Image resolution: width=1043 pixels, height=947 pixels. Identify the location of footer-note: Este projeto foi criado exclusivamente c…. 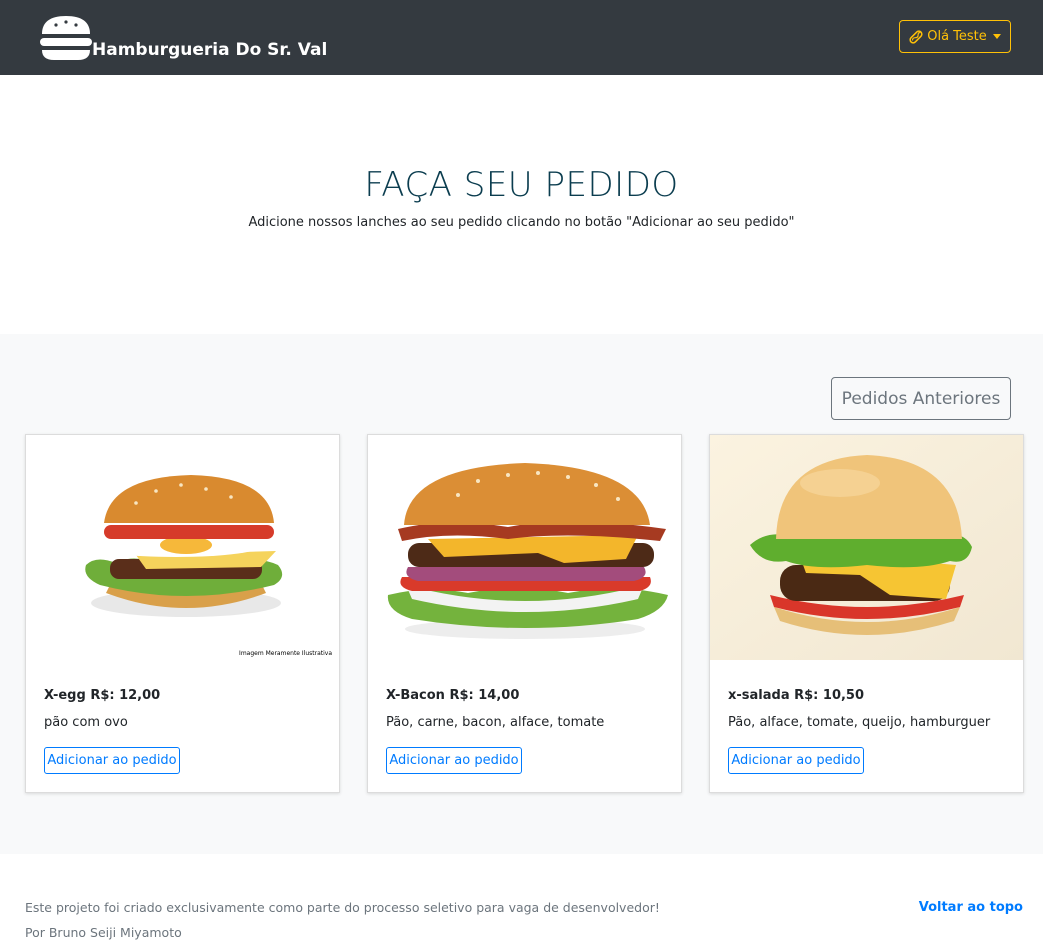
(342, 907).